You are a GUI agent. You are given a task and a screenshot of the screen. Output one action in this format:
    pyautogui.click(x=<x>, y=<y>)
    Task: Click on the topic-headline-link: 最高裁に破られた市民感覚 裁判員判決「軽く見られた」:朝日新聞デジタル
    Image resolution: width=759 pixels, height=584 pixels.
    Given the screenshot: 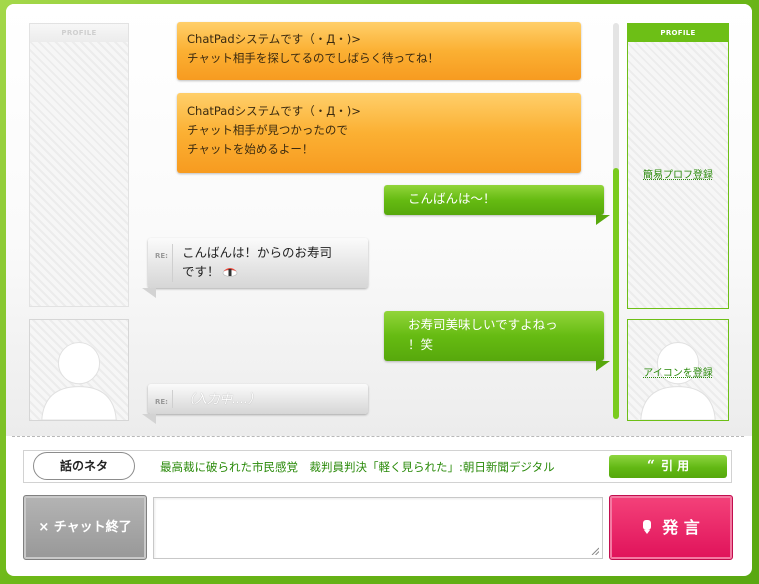 What is the action you would take?
    pyautogui.click(x=357, y=467)
    